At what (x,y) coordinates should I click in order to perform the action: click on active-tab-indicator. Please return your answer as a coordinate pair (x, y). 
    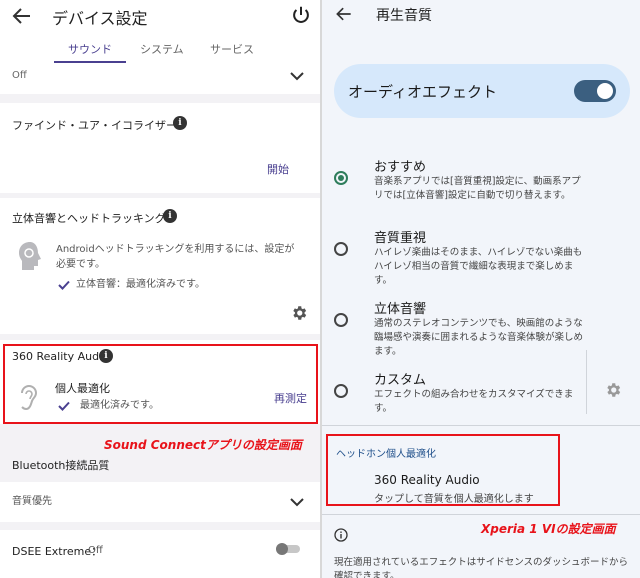
    Looking at the image, I should click on (90, 62).